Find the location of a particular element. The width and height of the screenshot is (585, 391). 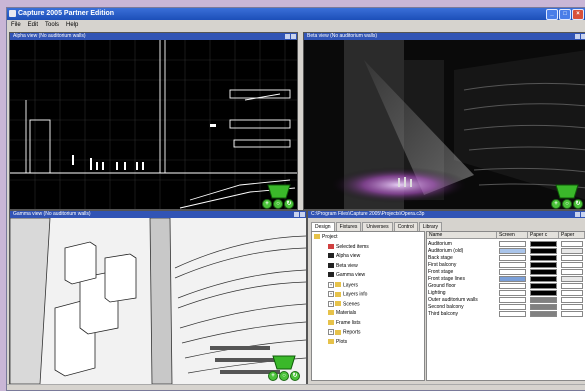

layer-row-name: Front stage lines is located at coordinates (446, 279).